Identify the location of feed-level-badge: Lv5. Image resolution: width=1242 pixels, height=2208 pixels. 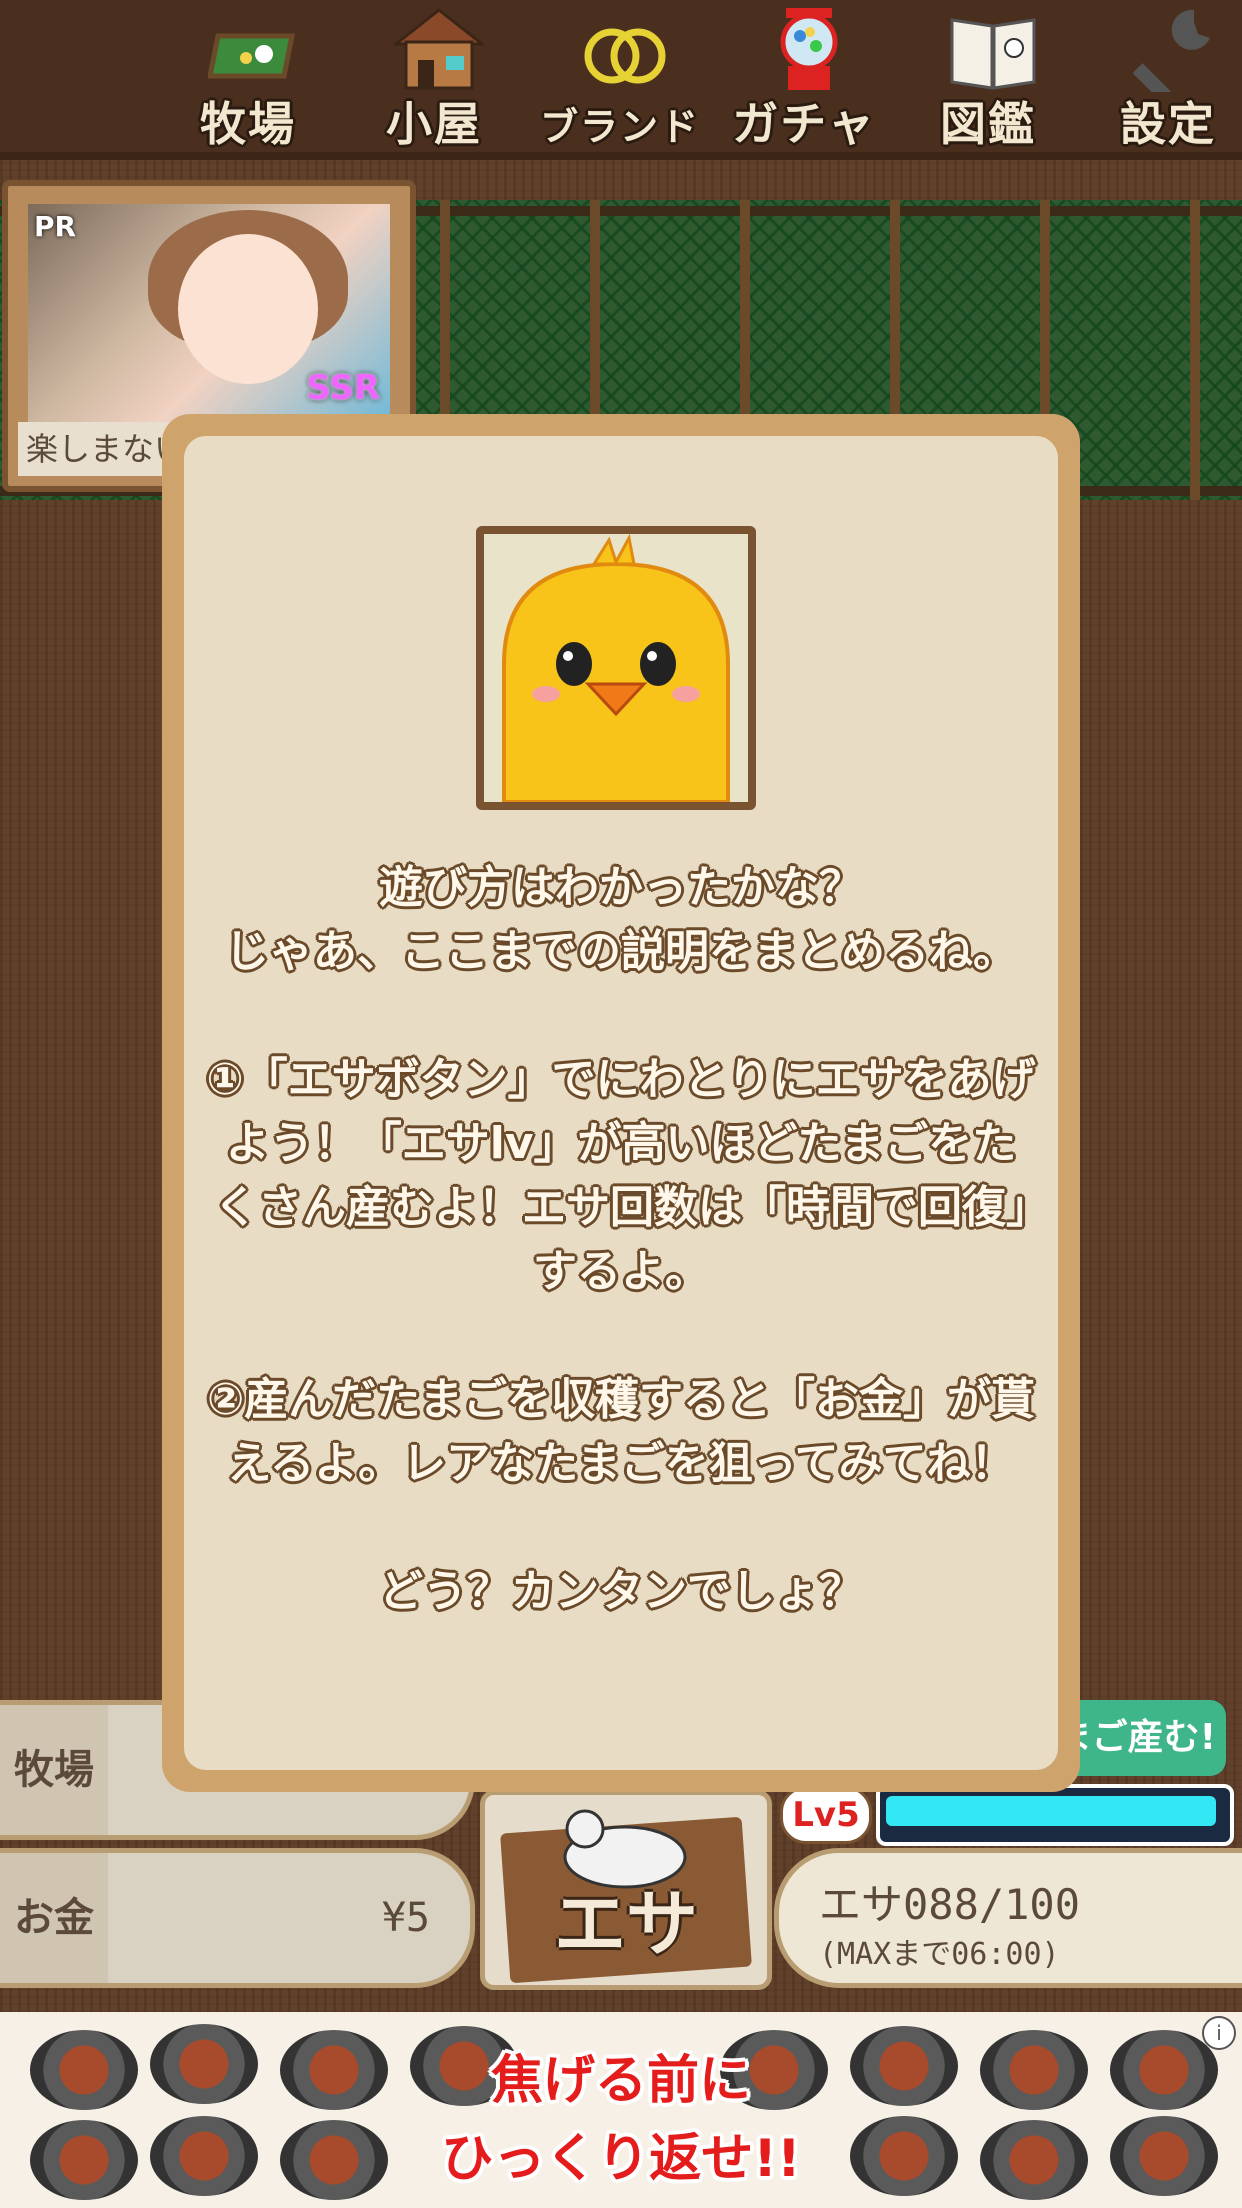
(826, 1815).